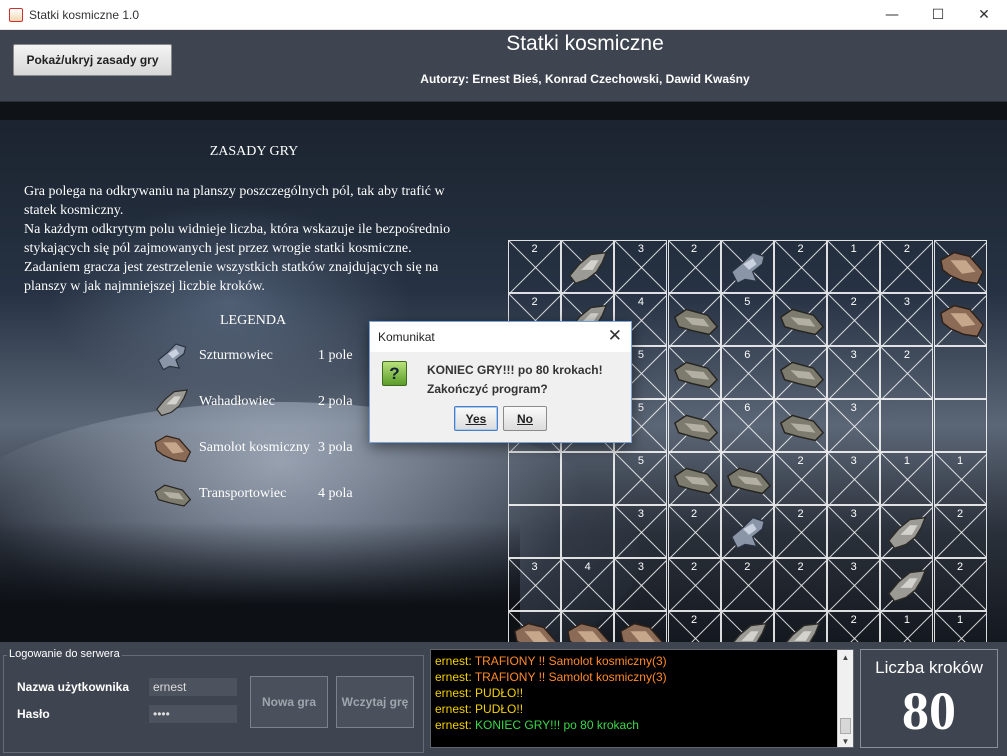  What do you see at coordinates (503, 15) in the screenshot?
I see `window-titlebar: Statki kosmiczne 1.0 — ☐ ✕` at bounding box center [503, 15].